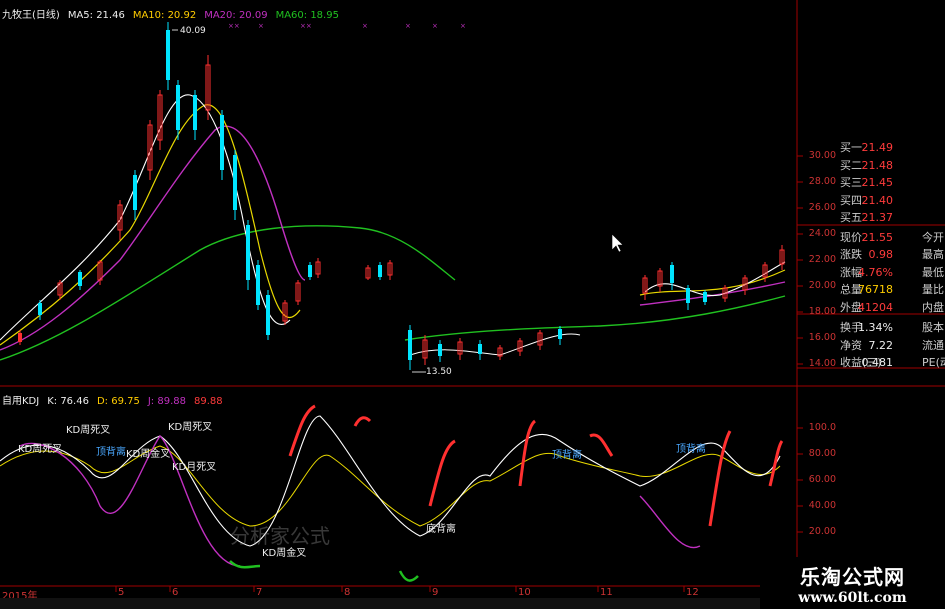 The height and width of the screenshot is (609, 945). I want to click on quote-ext: PE(动), so click(933, 362).